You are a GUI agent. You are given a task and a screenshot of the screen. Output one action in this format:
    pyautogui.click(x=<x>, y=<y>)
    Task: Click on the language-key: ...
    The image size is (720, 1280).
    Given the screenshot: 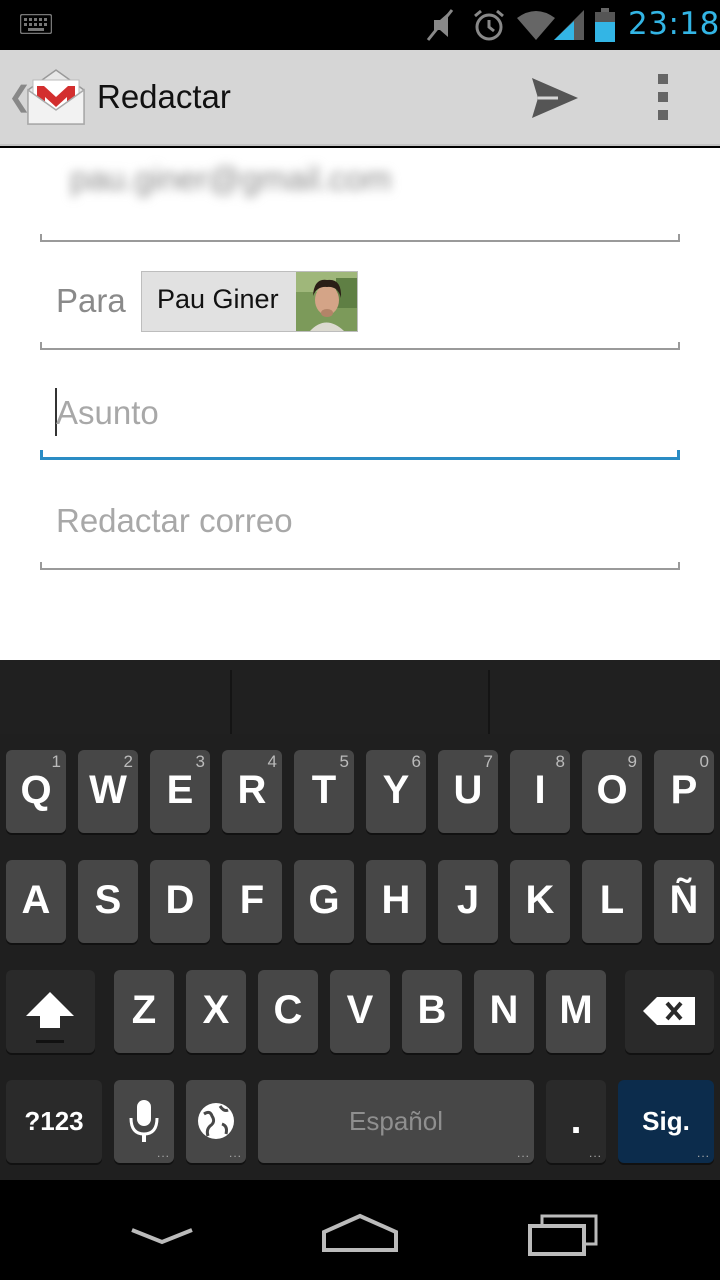 What is the action you would take?
    pyautogui.click(x=216, y=1121)
    